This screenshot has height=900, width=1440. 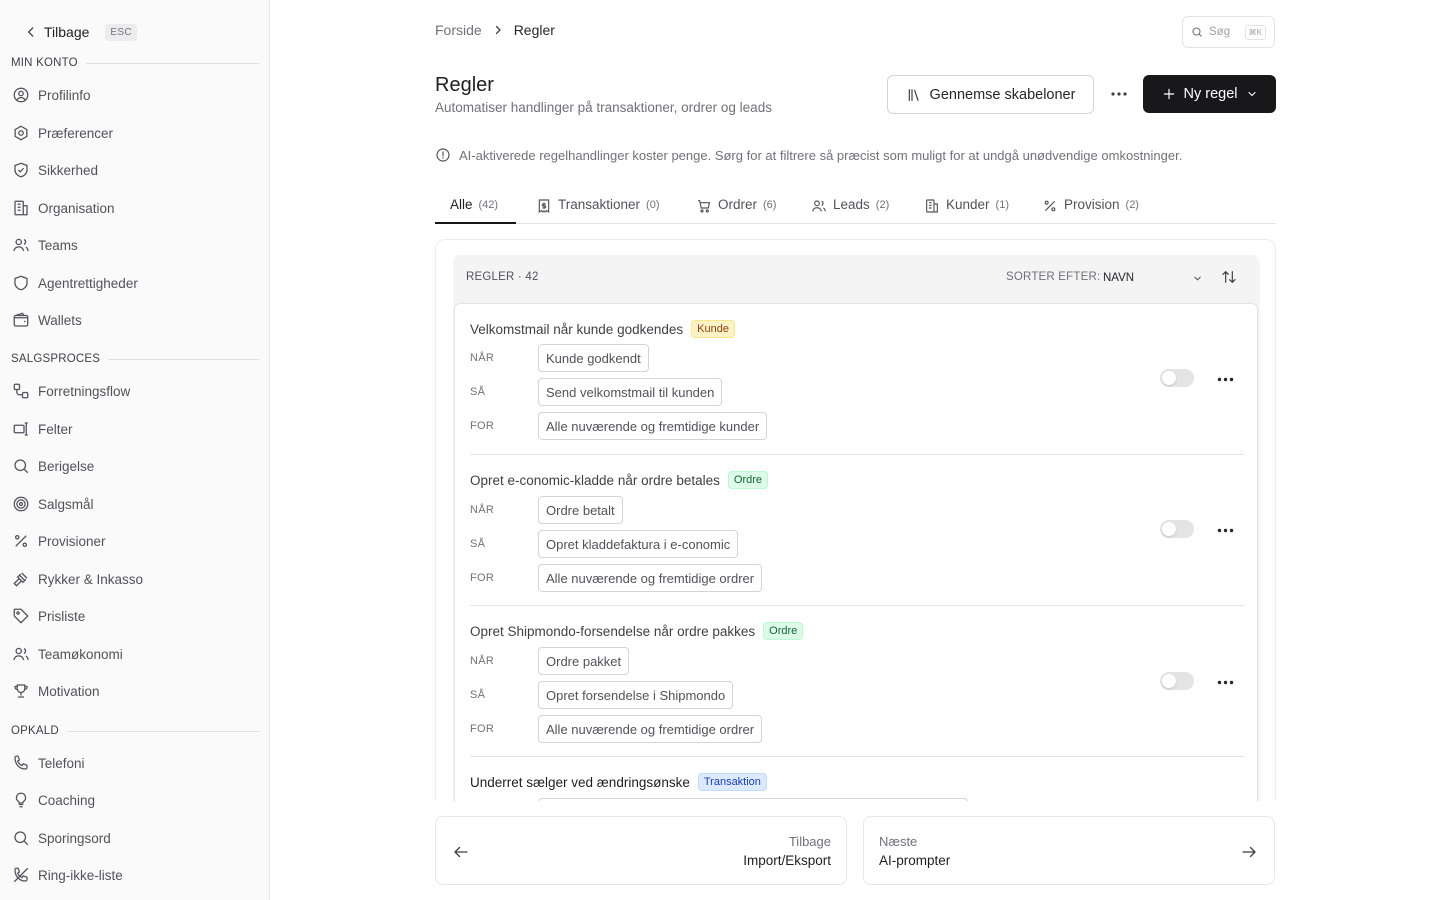 What do you see at coordinates (915, 860) in the screenshot?
I see `next-page-title: AI-prompter` at bounding box center [915, 860].